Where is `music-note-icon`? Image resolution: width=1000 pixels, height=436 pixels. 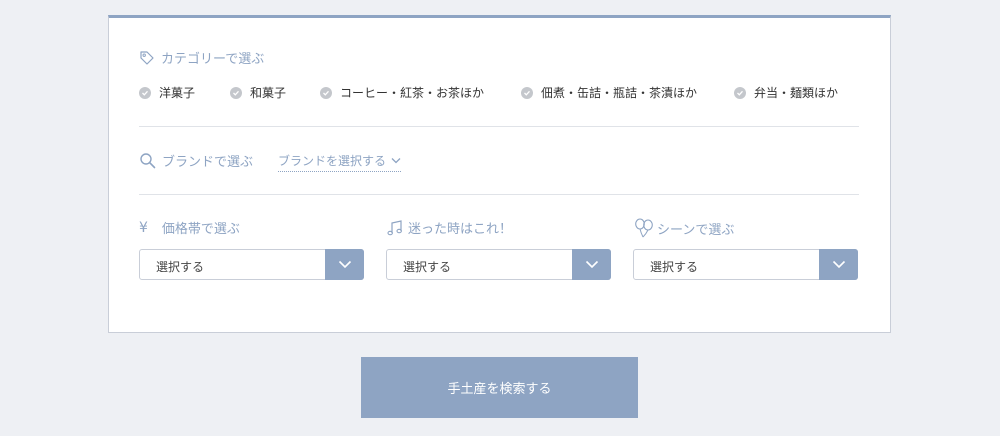 music-note-icon is located at coordinates (395, 228).